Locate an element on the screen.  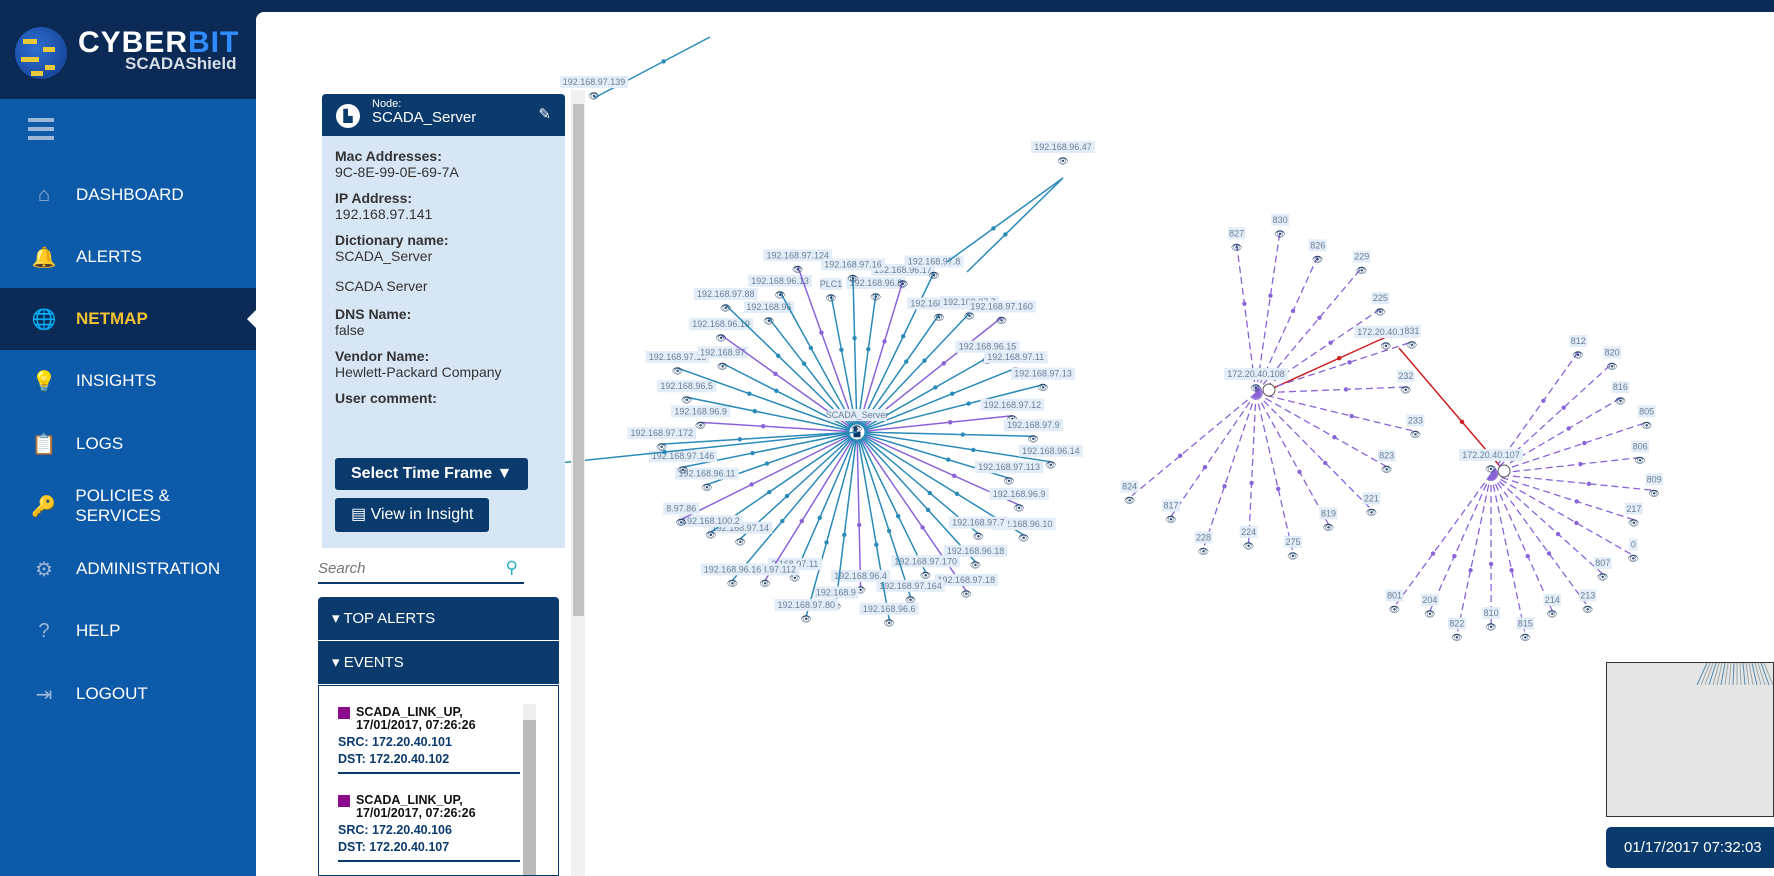
graph-node: 192.168.97.172👁 is located at coordinates (661, 439).